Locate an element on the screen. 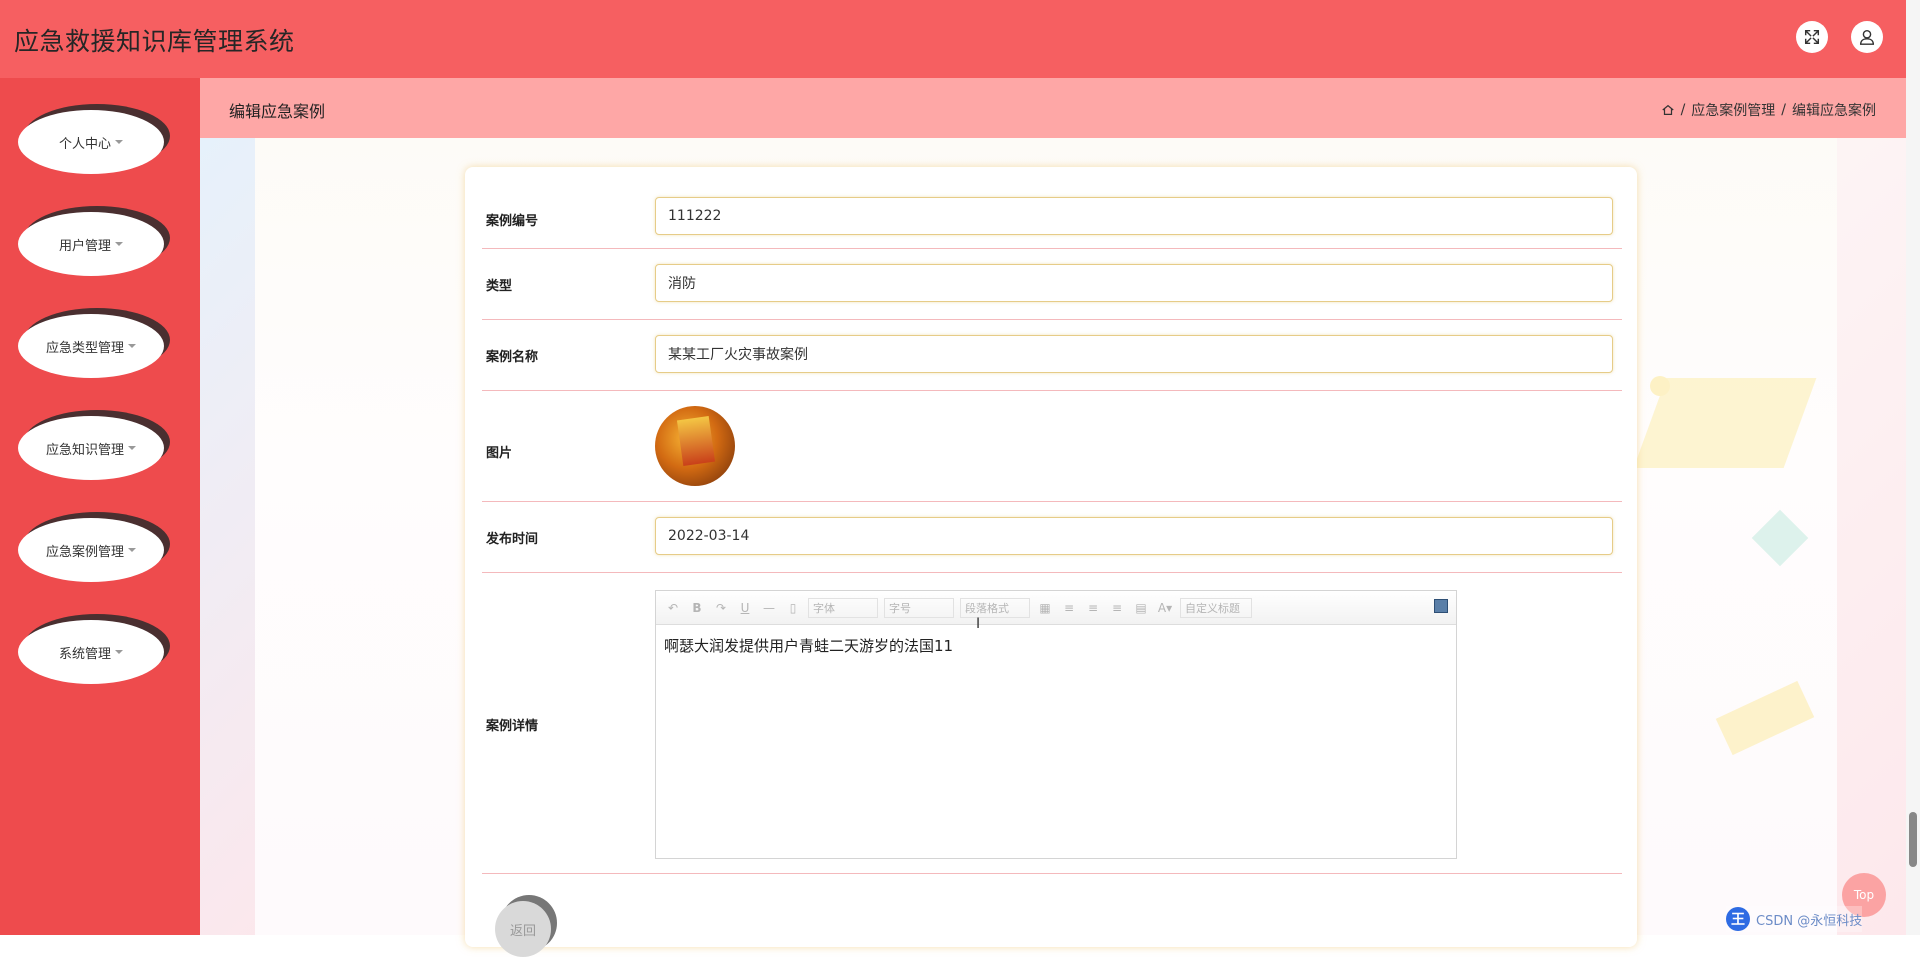 The width and height of the screenshot is (1920, 957). sidebar-item-system: 系统管理 is located at coordinates (94, 649).